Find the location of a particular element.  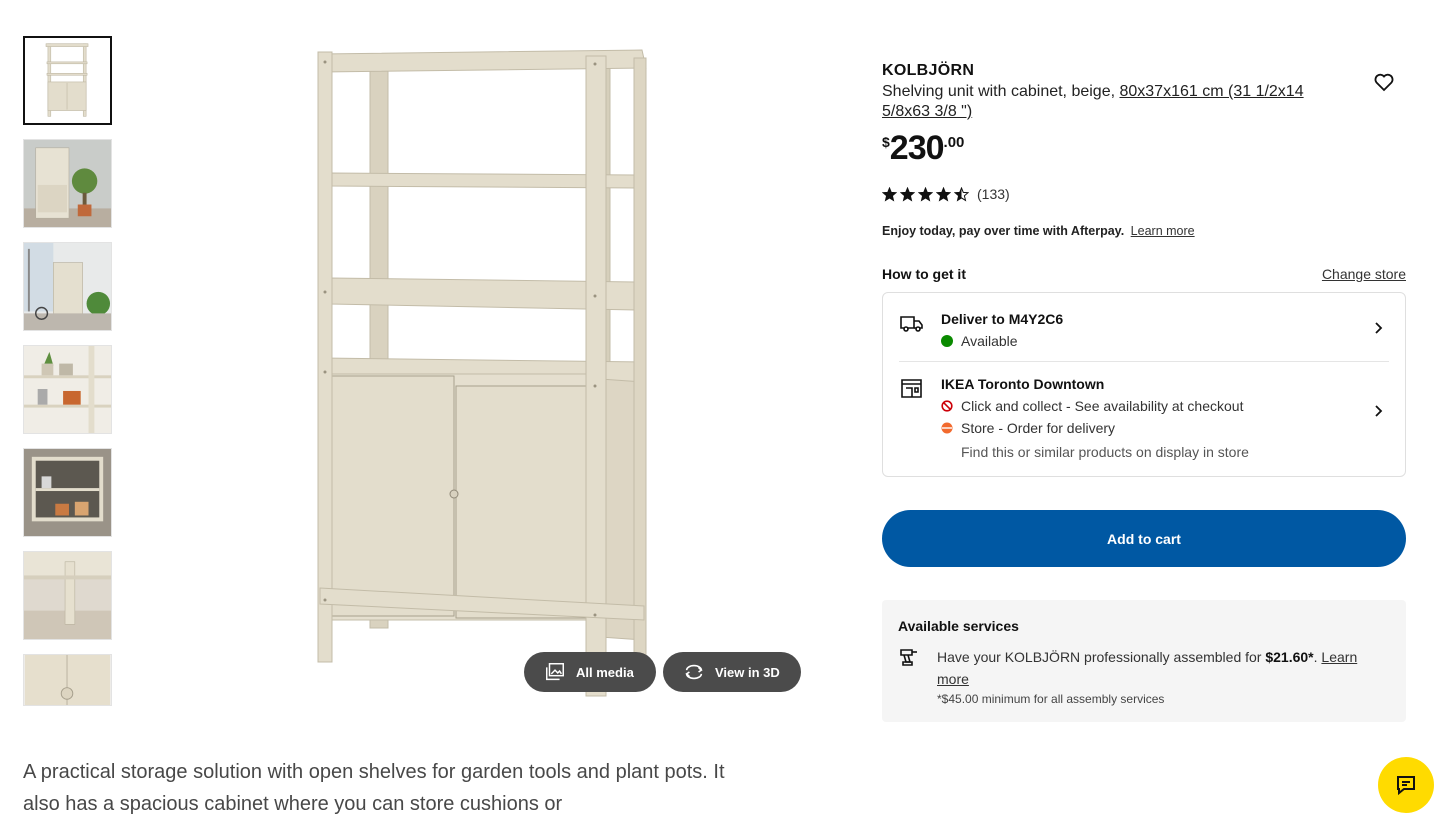

delivery-option: Deliver to M4Y2C6 Available is located at coordinates (1144, 327).